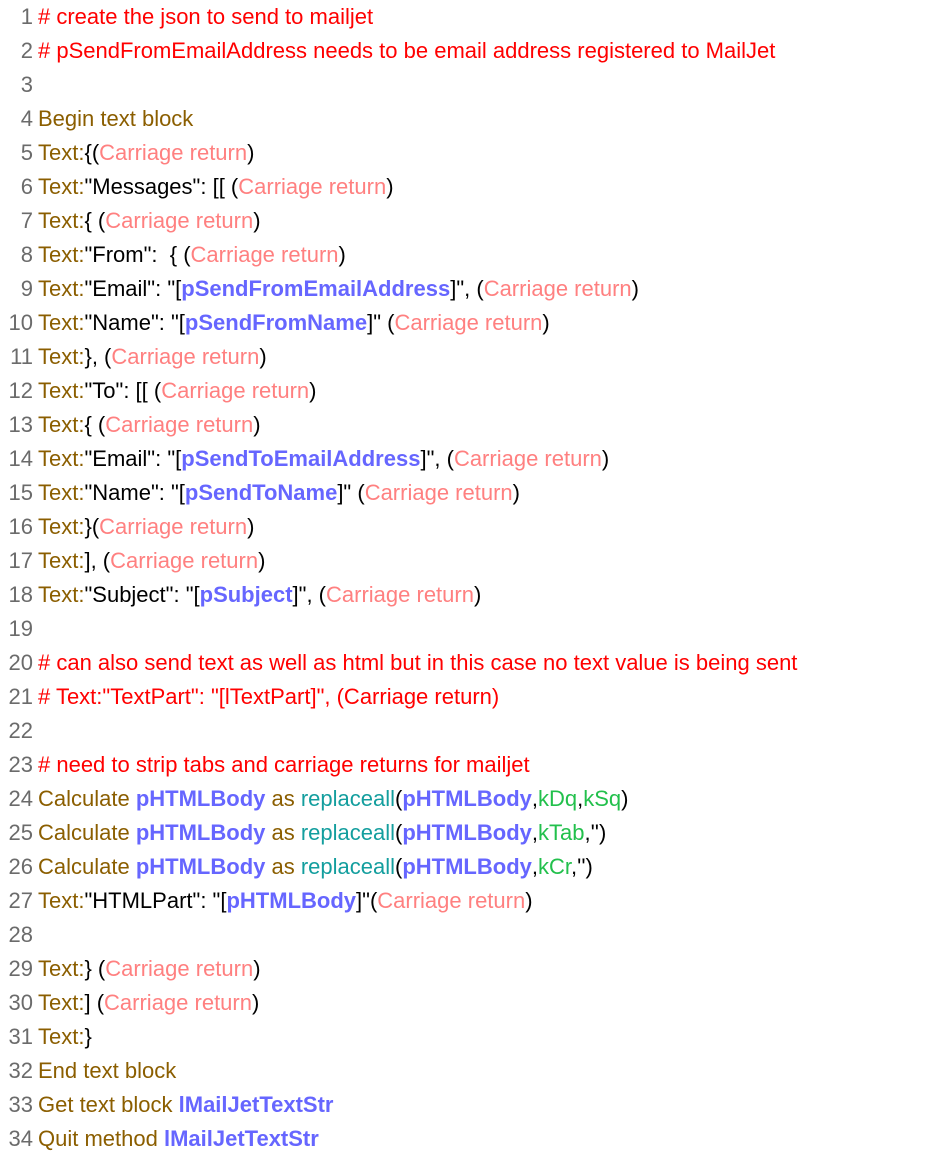 The width and height of the screenshot is (925, 1163). I want to click on literal-text: "Email": "[, so click(133, 458).